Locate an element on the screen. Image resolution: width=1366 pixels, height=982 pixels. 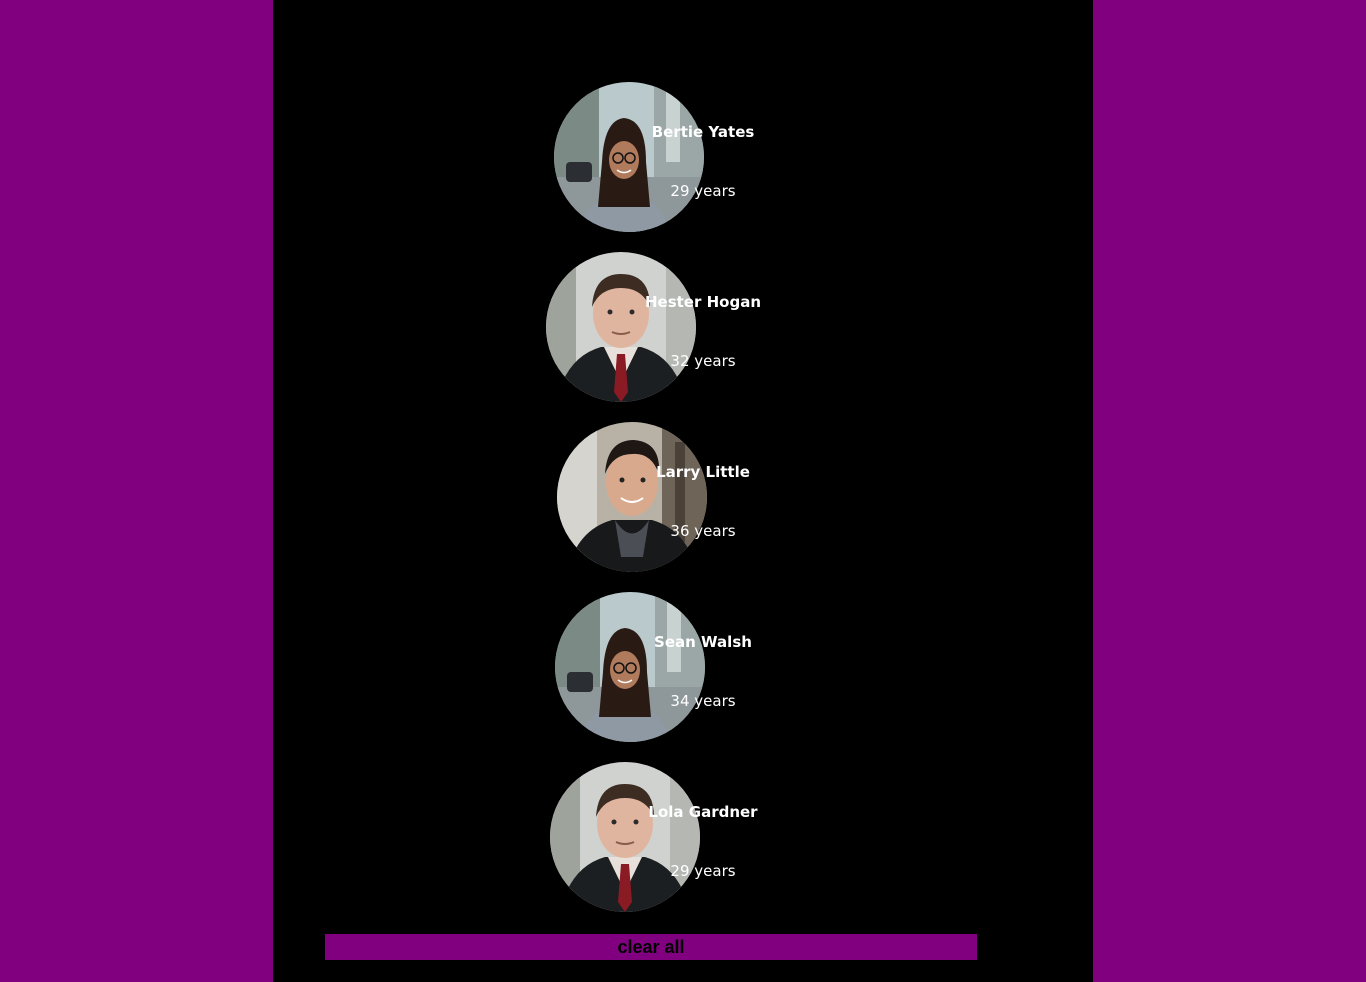
person-age: 32 years is located at coordinates (703, 361).